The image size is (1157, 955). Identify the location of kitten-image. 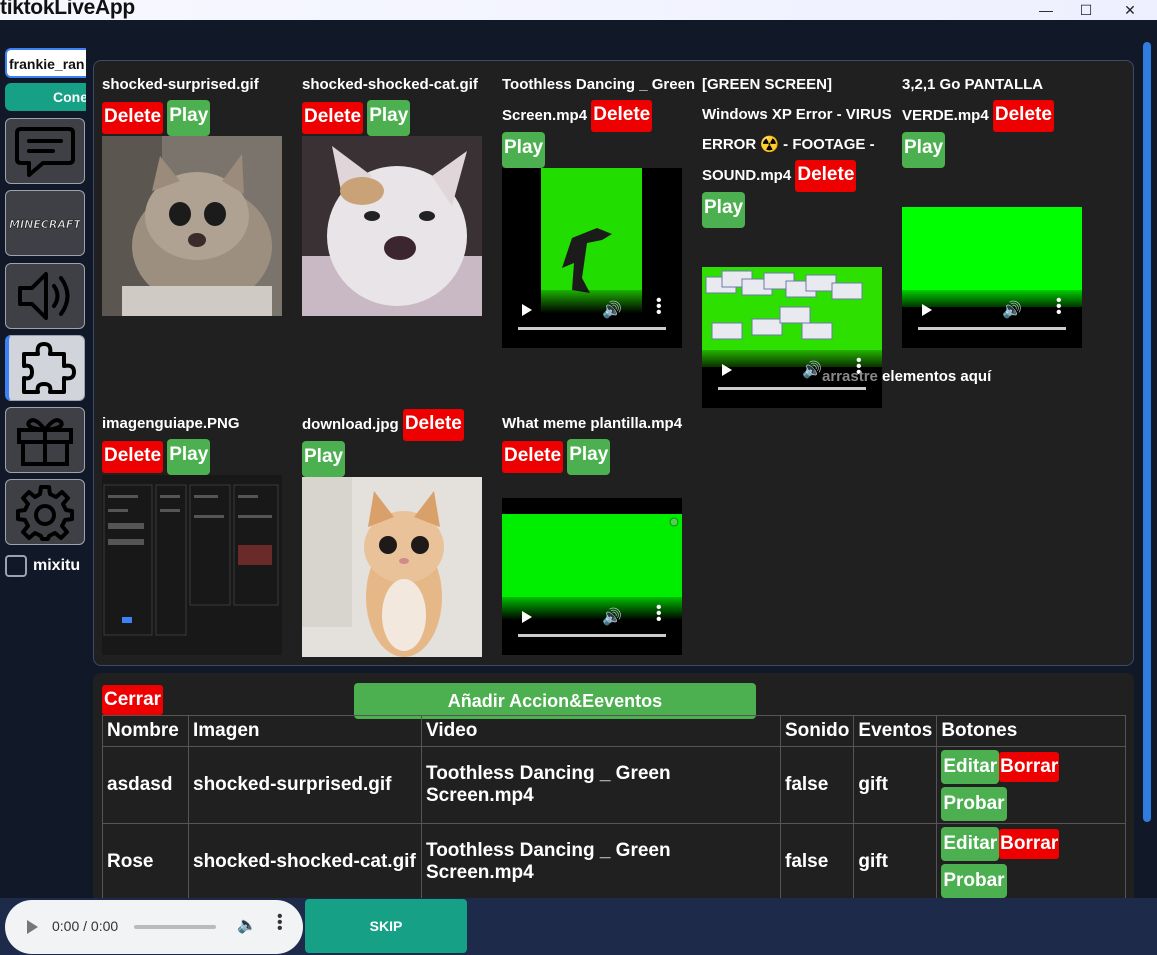
(392, 567).